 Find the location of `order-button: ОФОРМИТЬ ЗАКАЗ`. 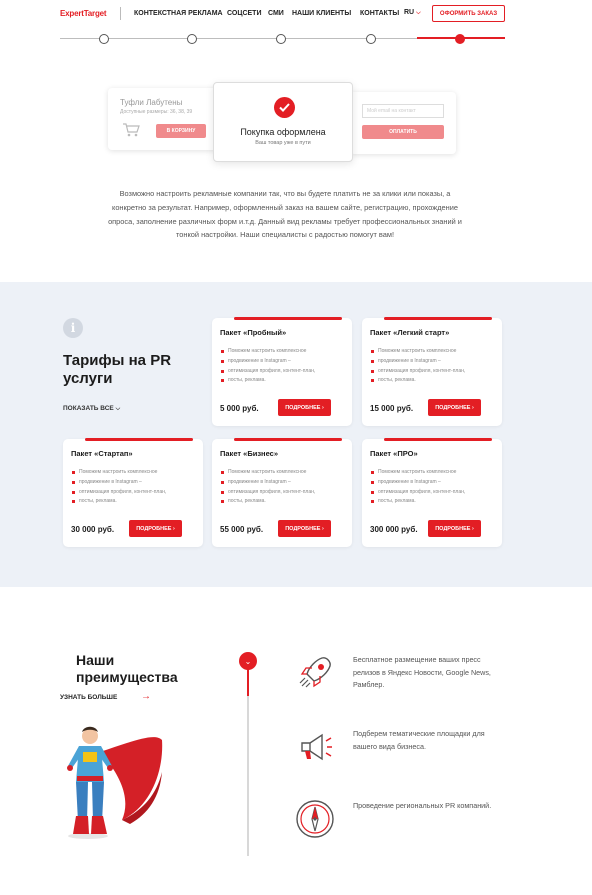

order-button: ОФОРМИТЬ ЗАКАЗ is located at coordinates (468, 13).